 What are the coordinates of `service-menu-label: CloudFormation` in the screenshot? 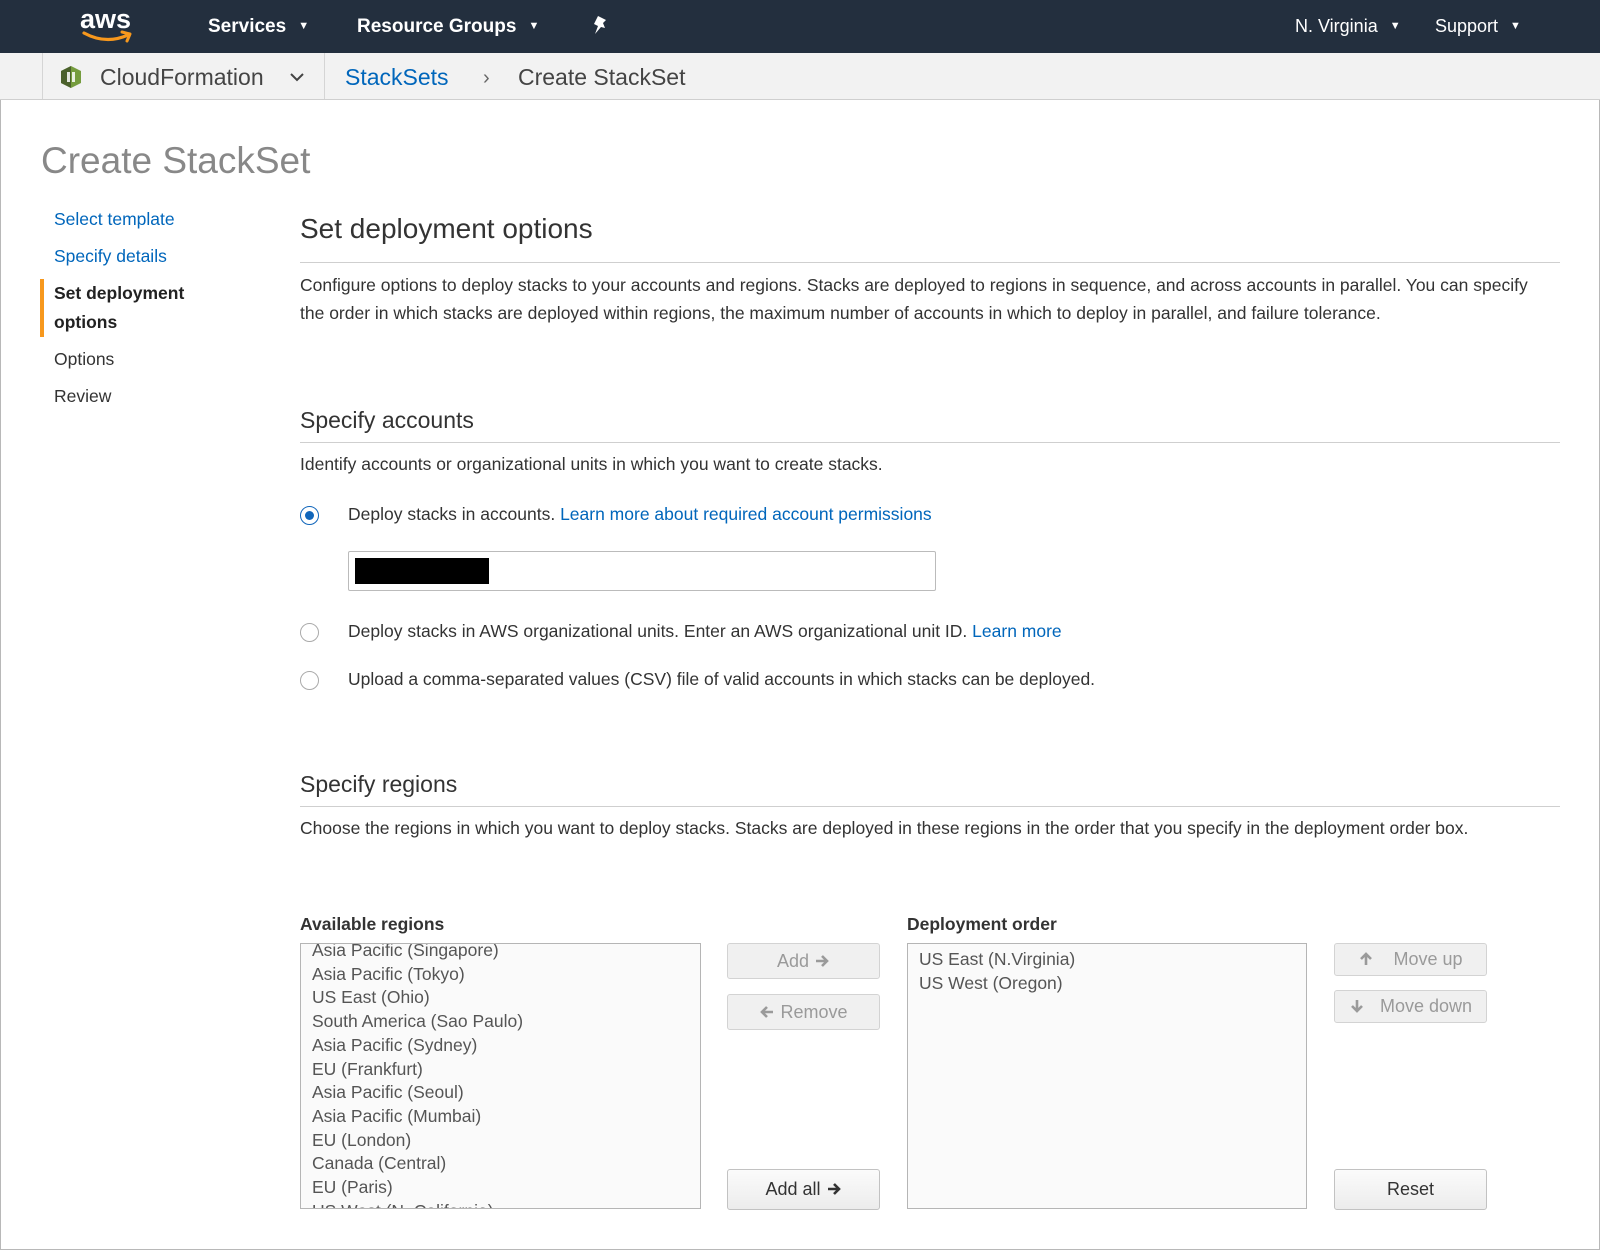 It's located at (182, 77).